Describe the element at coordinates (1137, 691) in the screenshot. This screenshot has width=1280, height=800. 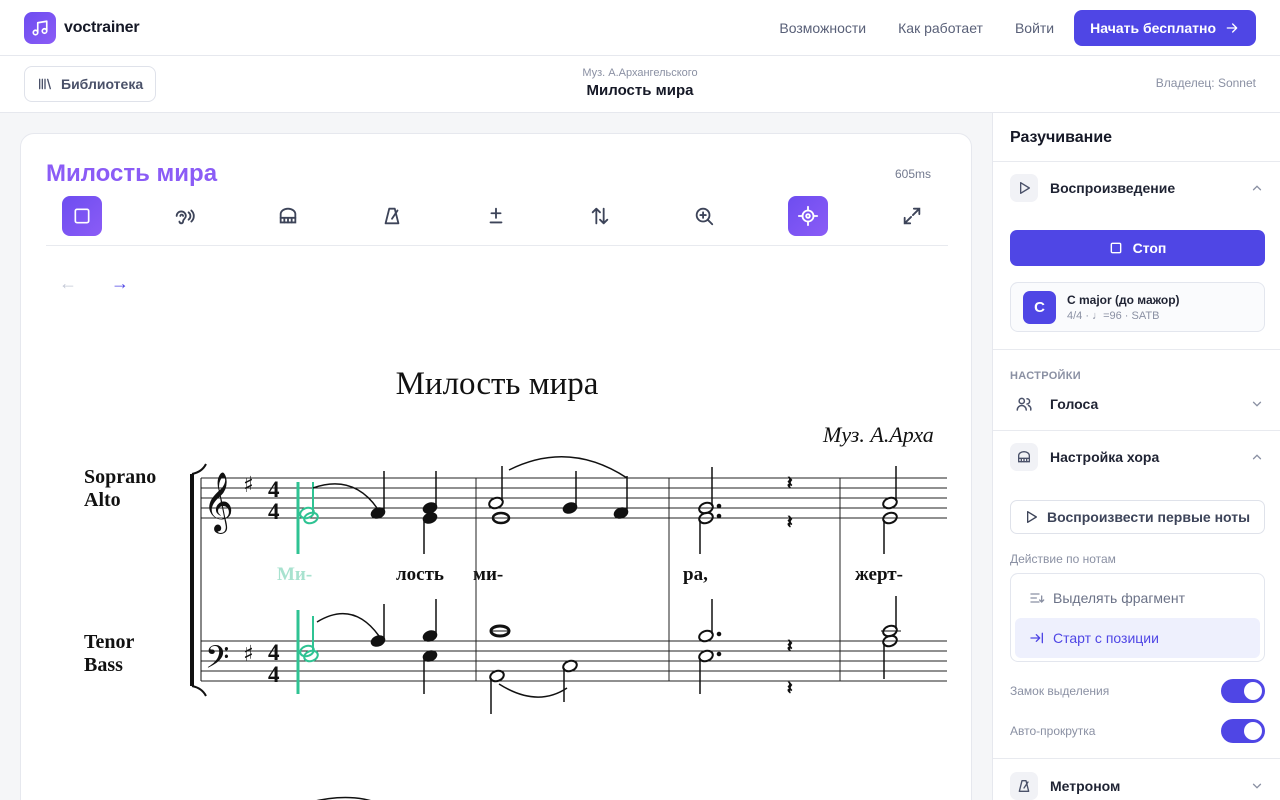
I see `selection-lock-row: Замок выделения` at that location.